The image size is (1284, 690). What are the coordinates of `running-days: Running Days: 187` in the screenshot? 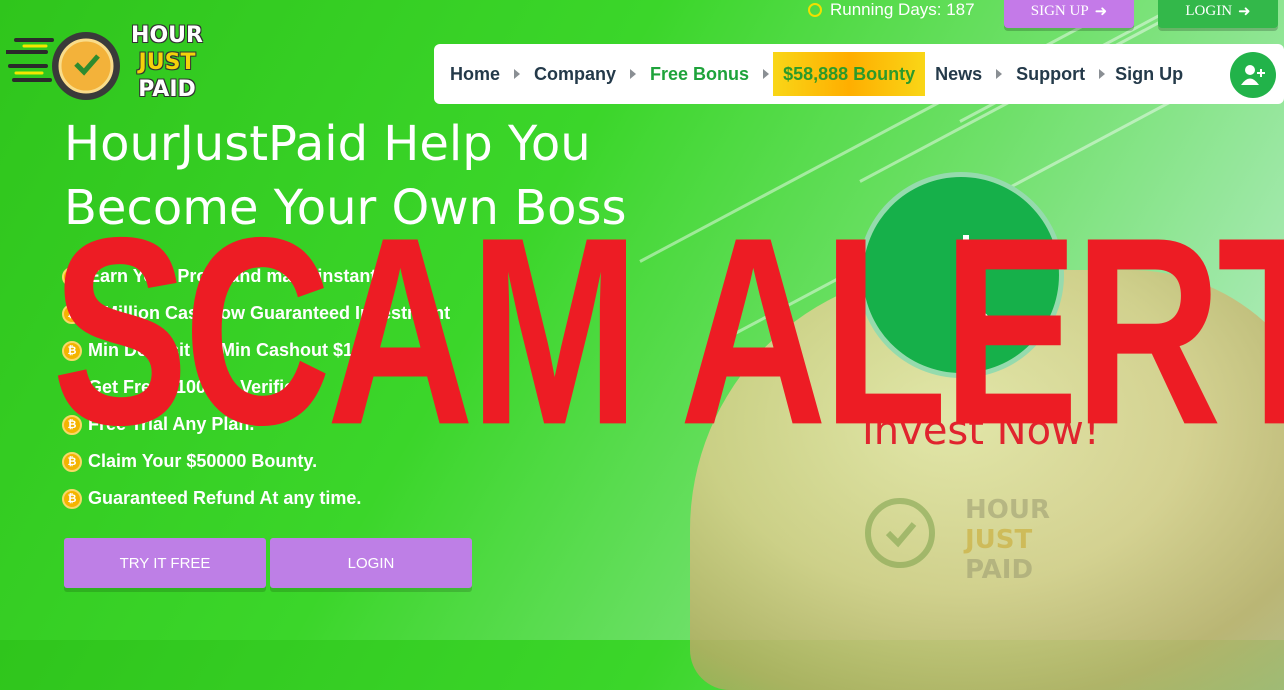 It's located at (891, 10).